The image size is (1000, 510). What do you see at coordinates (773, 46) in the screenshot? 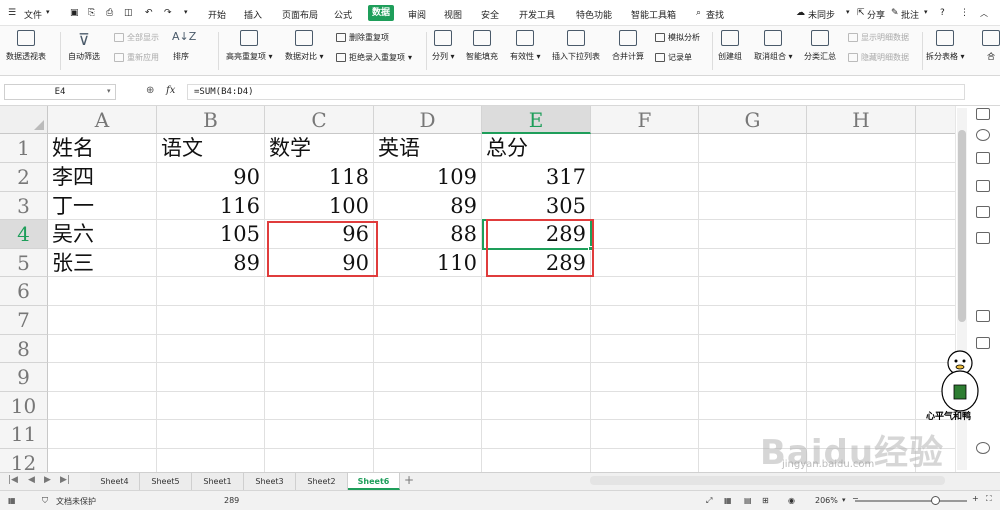
I see `ungroup-button: 取消组合 ▾` at bounding box center [773, 46].